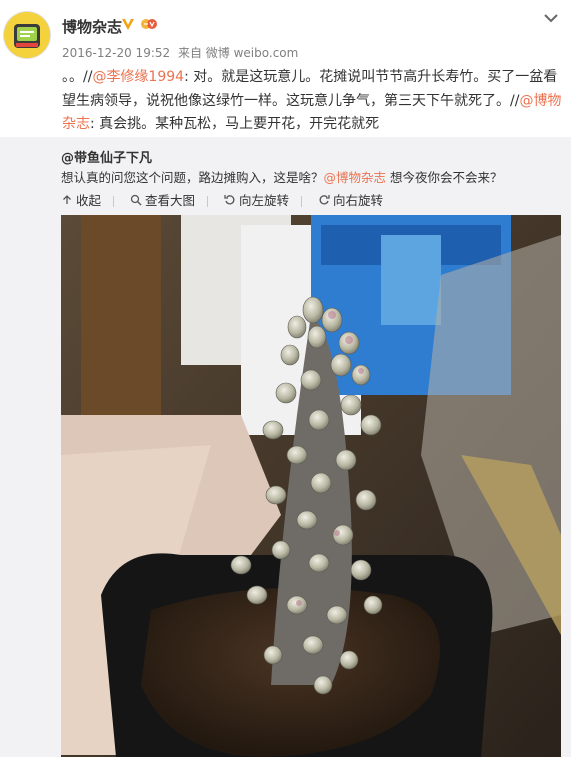  I want to click on rotate-left-button: 向左旋转, so click(256, 199).